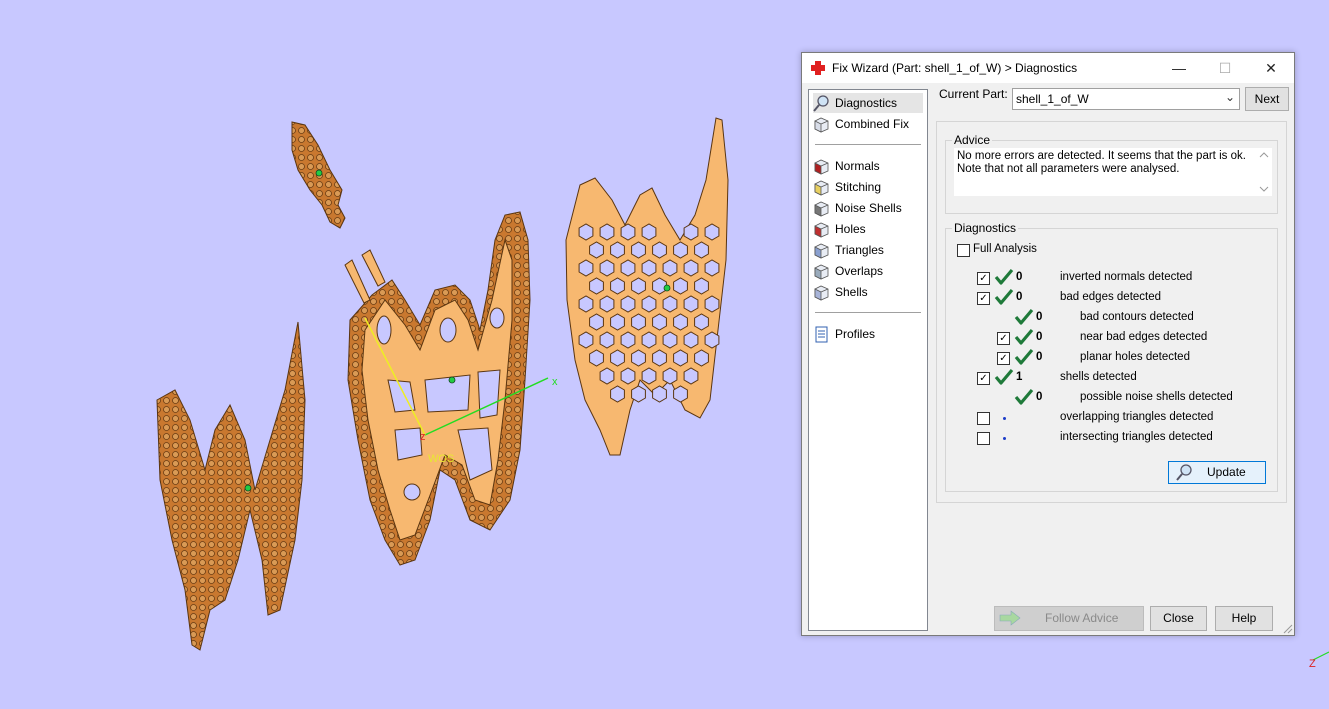 The image size is (1329, 709). Describe the element at coordinates (857, 166) in the screenshot. I see `nav-item-label: Normals` at that location.